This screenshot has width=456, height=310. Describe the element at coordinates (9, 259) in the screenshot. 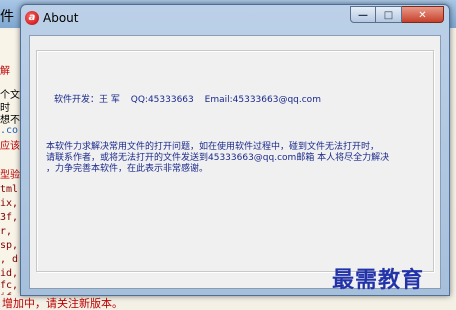

I see `background-text-line: , d` at that location.